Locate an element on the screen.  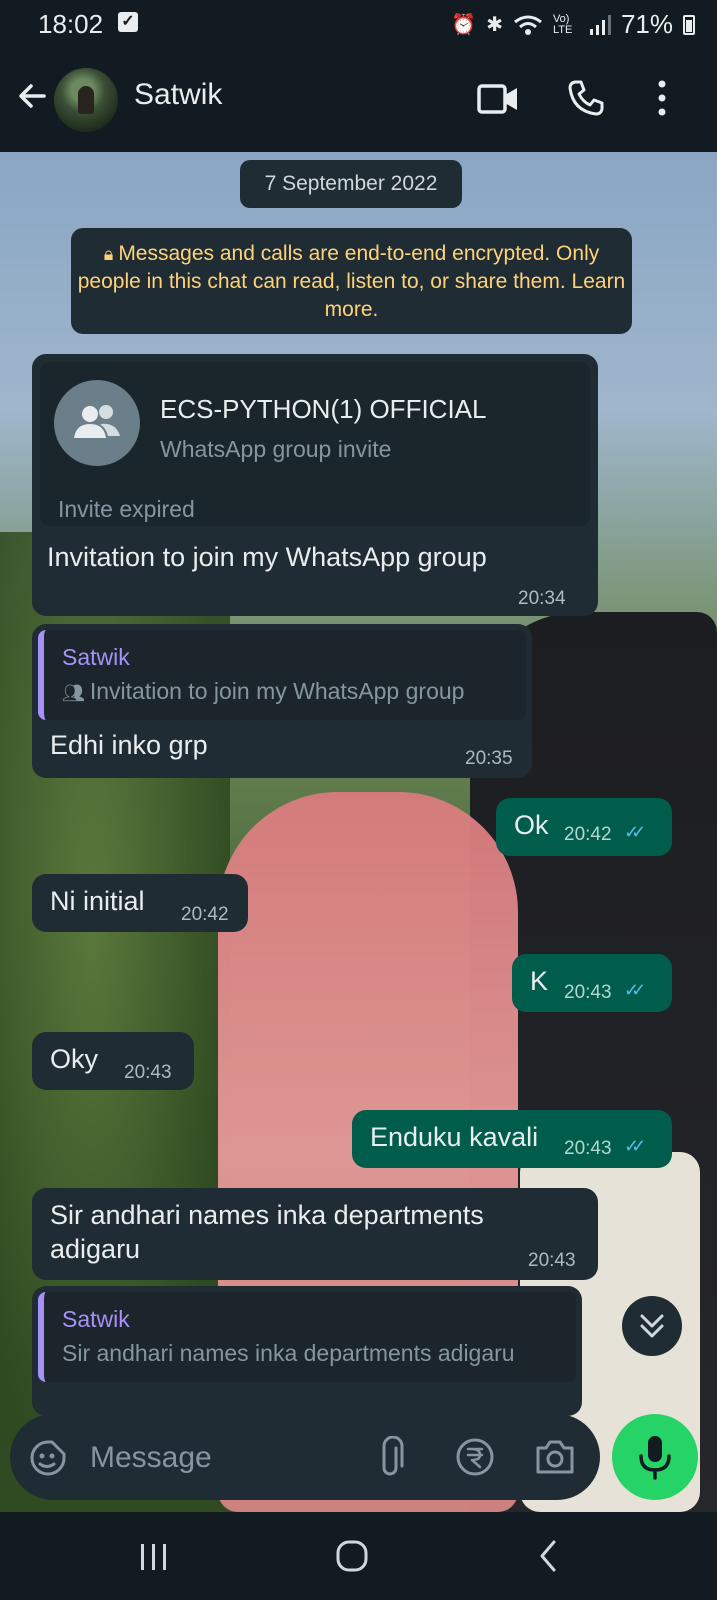
payment-rupee-icon is located at coordinates (475, 1457).